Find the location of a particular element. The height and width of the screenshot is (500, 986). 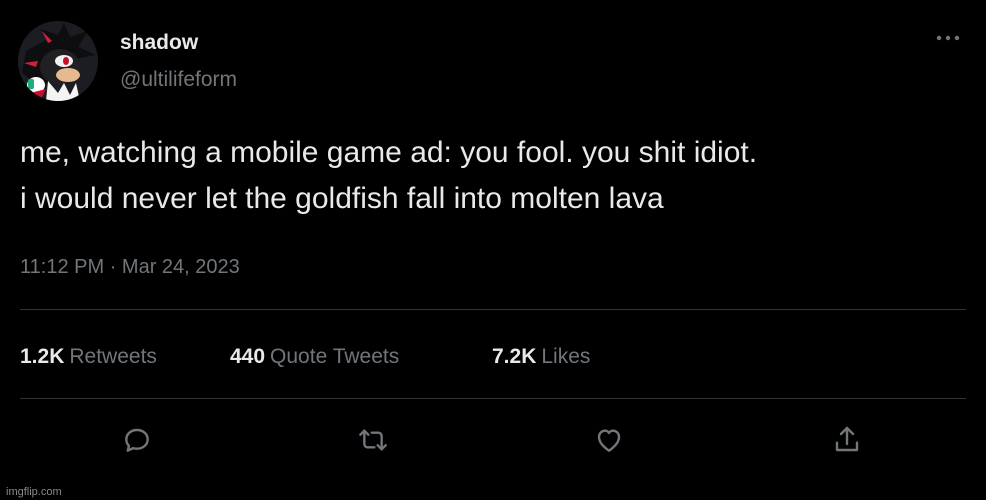

display-name: shadow is located at coordinates (159, 43).